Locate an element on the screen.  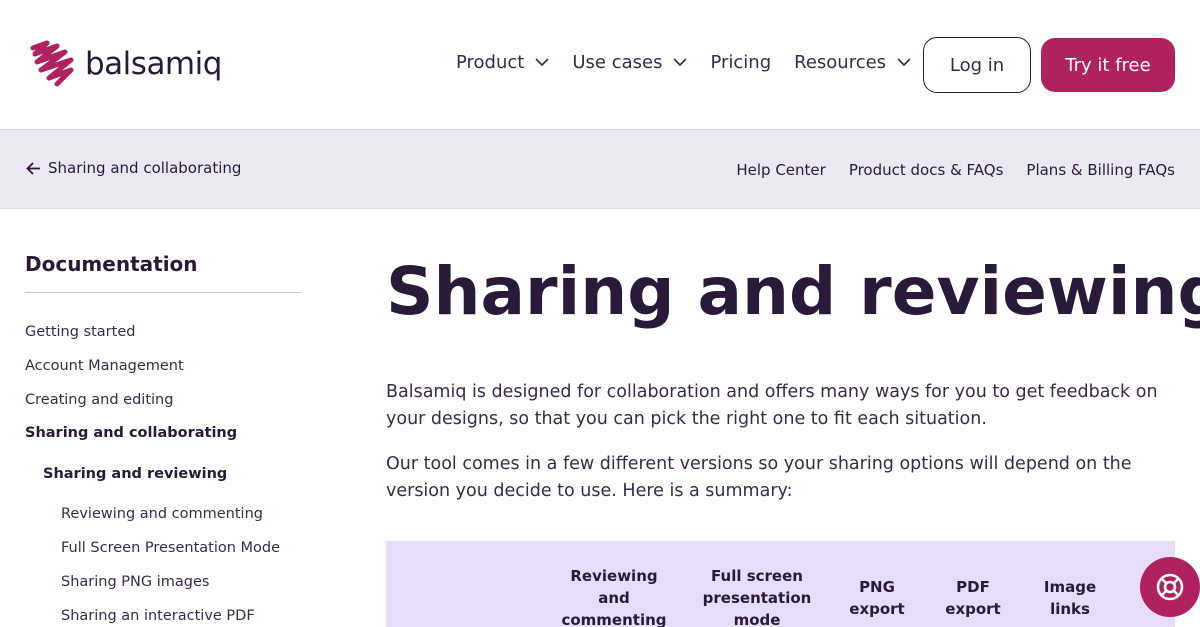
nav-resources-label: Resources is located at coordinates (840, 62).